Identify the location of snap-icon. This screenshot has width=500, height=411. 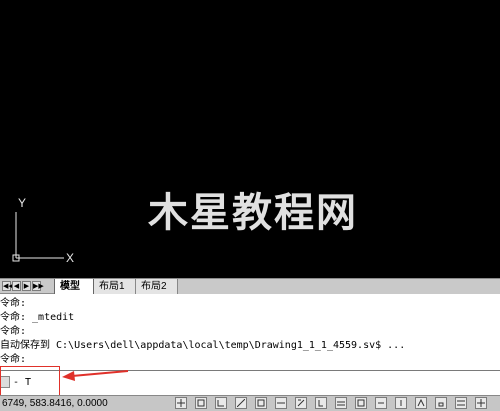
(181, 403).